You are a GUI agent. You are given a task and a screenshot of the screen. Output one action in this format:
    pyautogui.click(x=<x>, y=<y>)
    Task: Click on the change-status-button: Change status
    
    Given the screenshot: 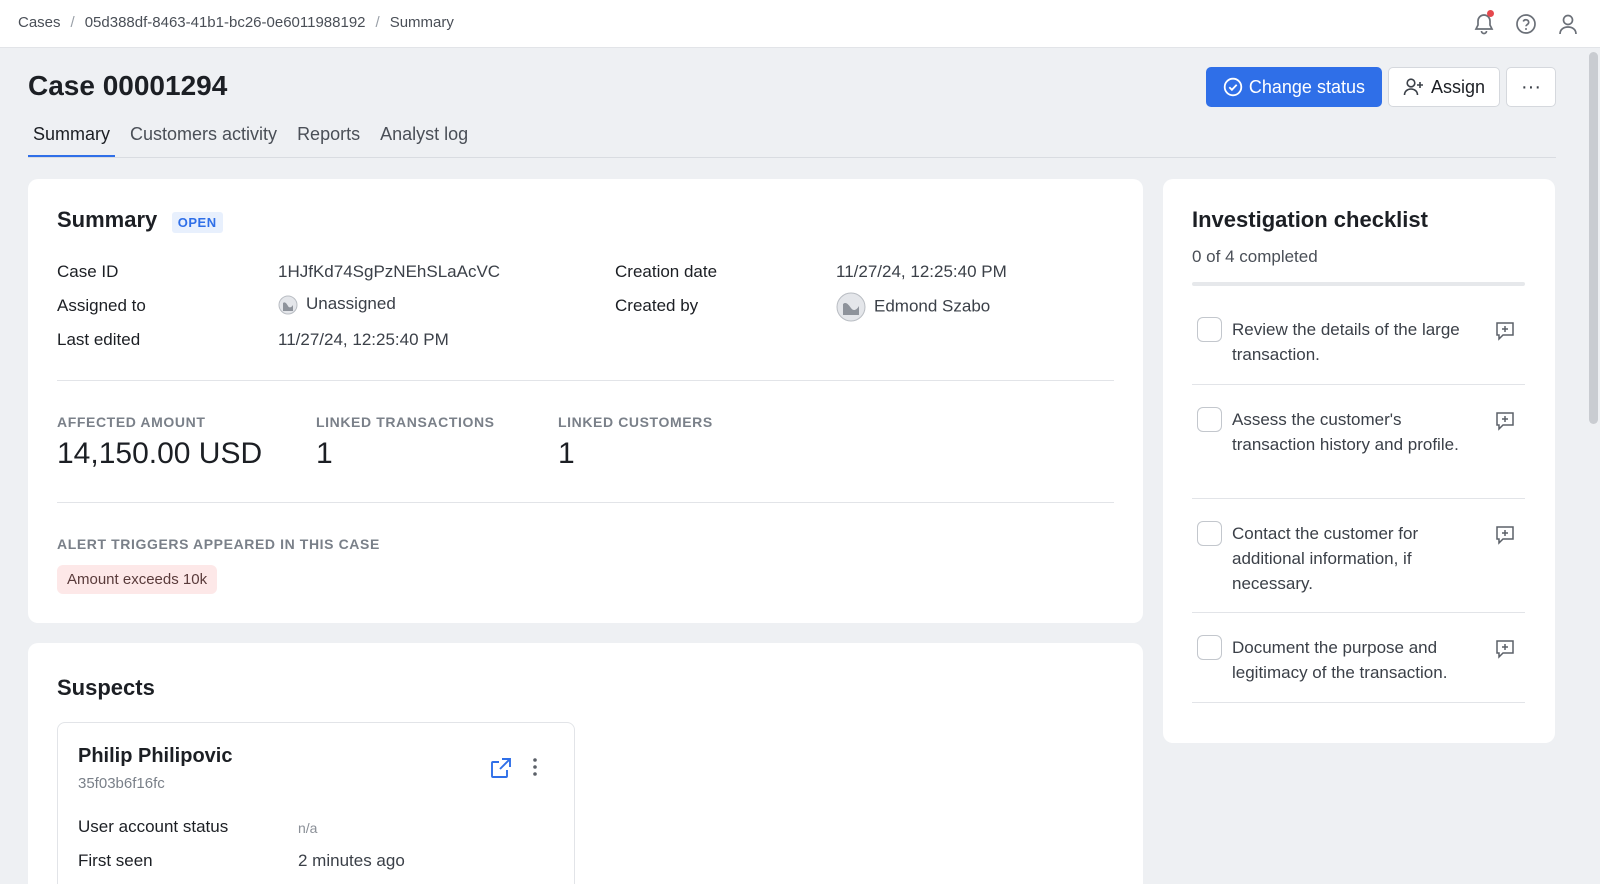 What is the action you would take?
    pyautogui.click(x=1293, y=87)
    